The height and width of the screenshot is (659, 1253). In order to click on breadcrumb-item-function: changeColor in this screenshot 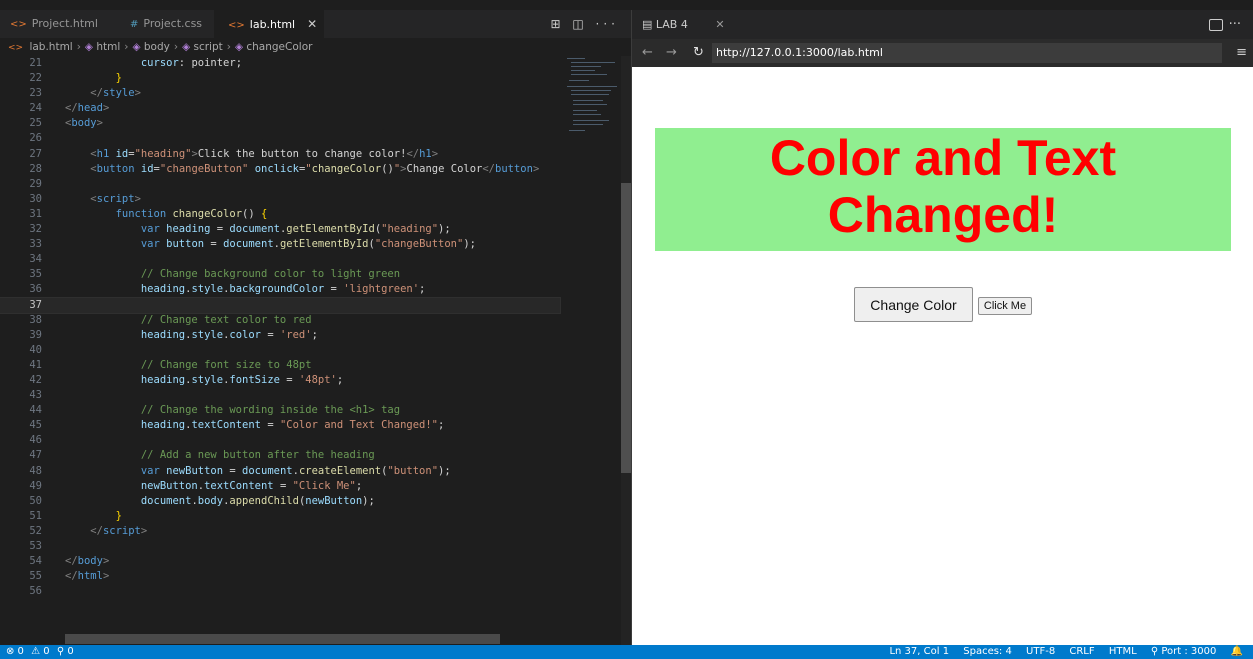, I will do `click(279, 47)`.